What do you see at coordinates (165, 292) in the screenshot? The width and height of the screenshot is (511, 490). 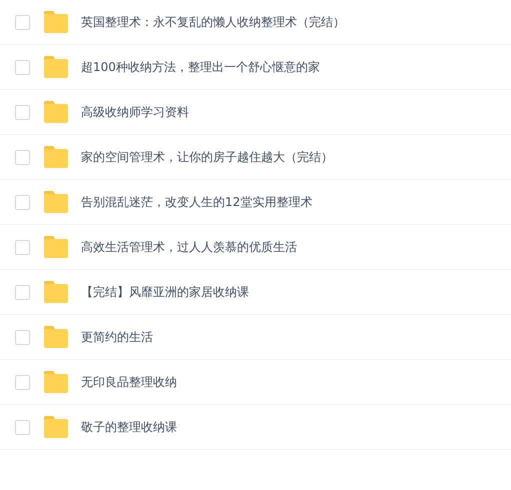 I see `folder-name: 【完结】风靡亚洲的家居收纳课` at bounding box center [165, 292].